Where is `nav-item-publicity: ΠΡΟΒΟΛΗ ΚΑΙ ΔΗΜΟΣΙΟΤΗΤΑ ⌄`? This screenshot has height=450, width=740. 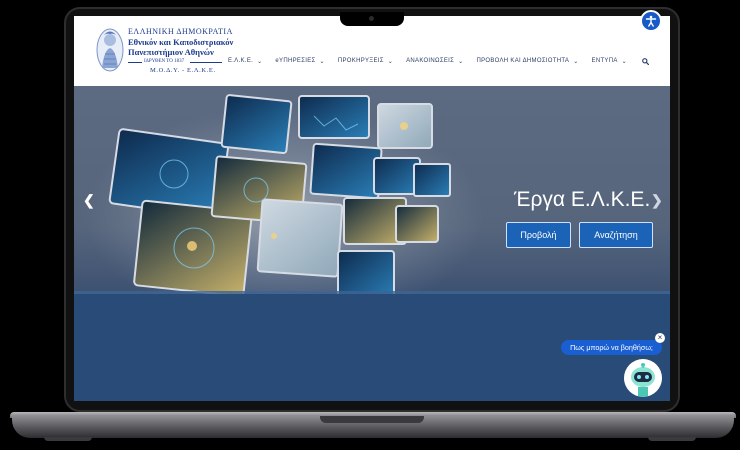
nav-item-publicity: ΠΡΟΒΟΛΗ ΚΑΙ ΔΗΜΟΣΙΟΤΗΤΑ ⌄ is located at coordinates (527, 61).